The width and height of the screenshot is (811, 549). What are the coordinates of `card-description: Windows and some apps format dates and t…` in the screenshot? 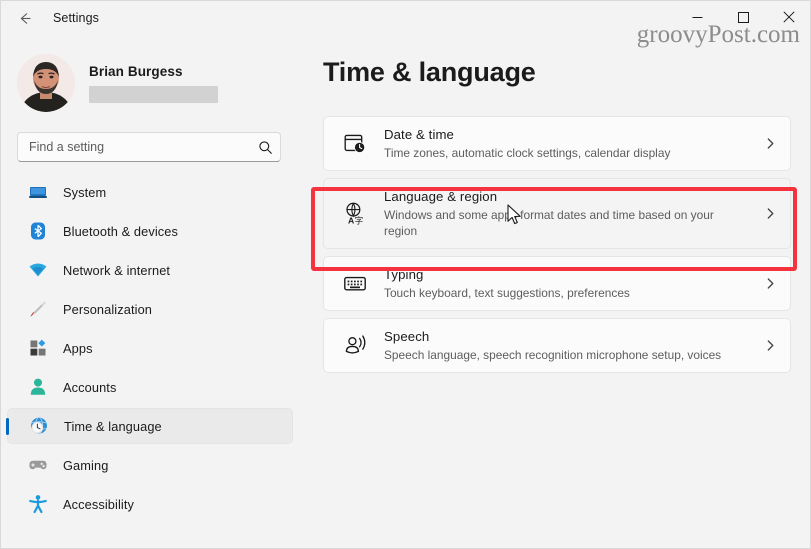 It's located at (549, 223).